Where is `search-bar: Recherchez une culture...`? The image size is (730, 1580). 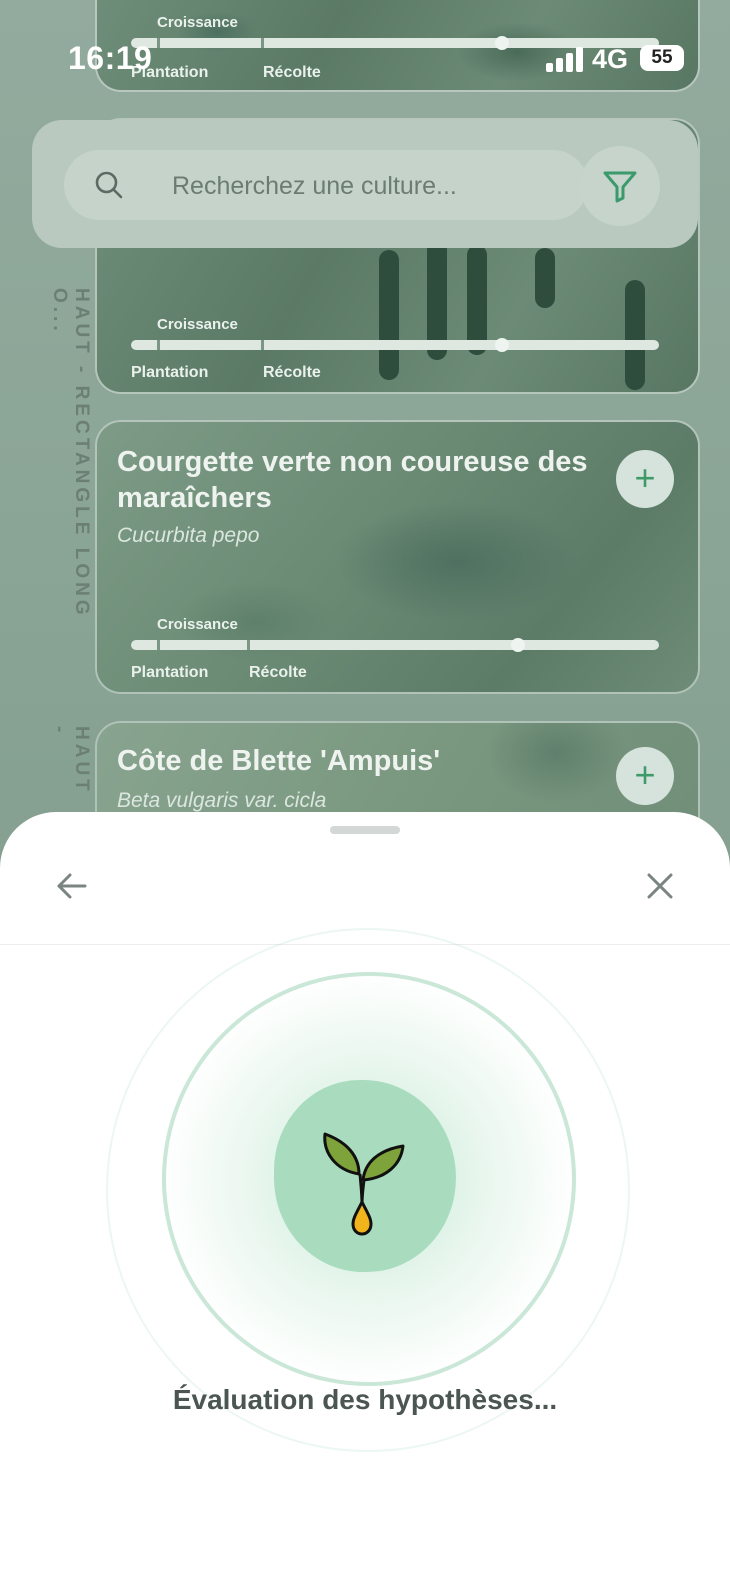 search-bar: Recherchez une culture... is located at coordinates (365, 184).